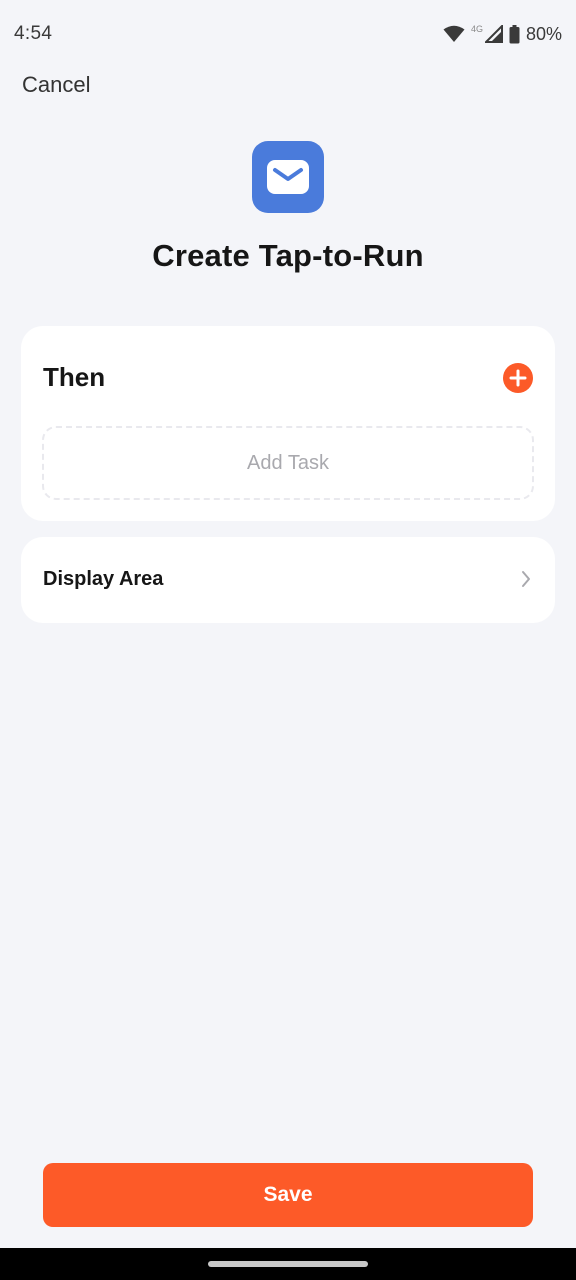  I want to click on add-task-button: Add Task, so click(288, 463).